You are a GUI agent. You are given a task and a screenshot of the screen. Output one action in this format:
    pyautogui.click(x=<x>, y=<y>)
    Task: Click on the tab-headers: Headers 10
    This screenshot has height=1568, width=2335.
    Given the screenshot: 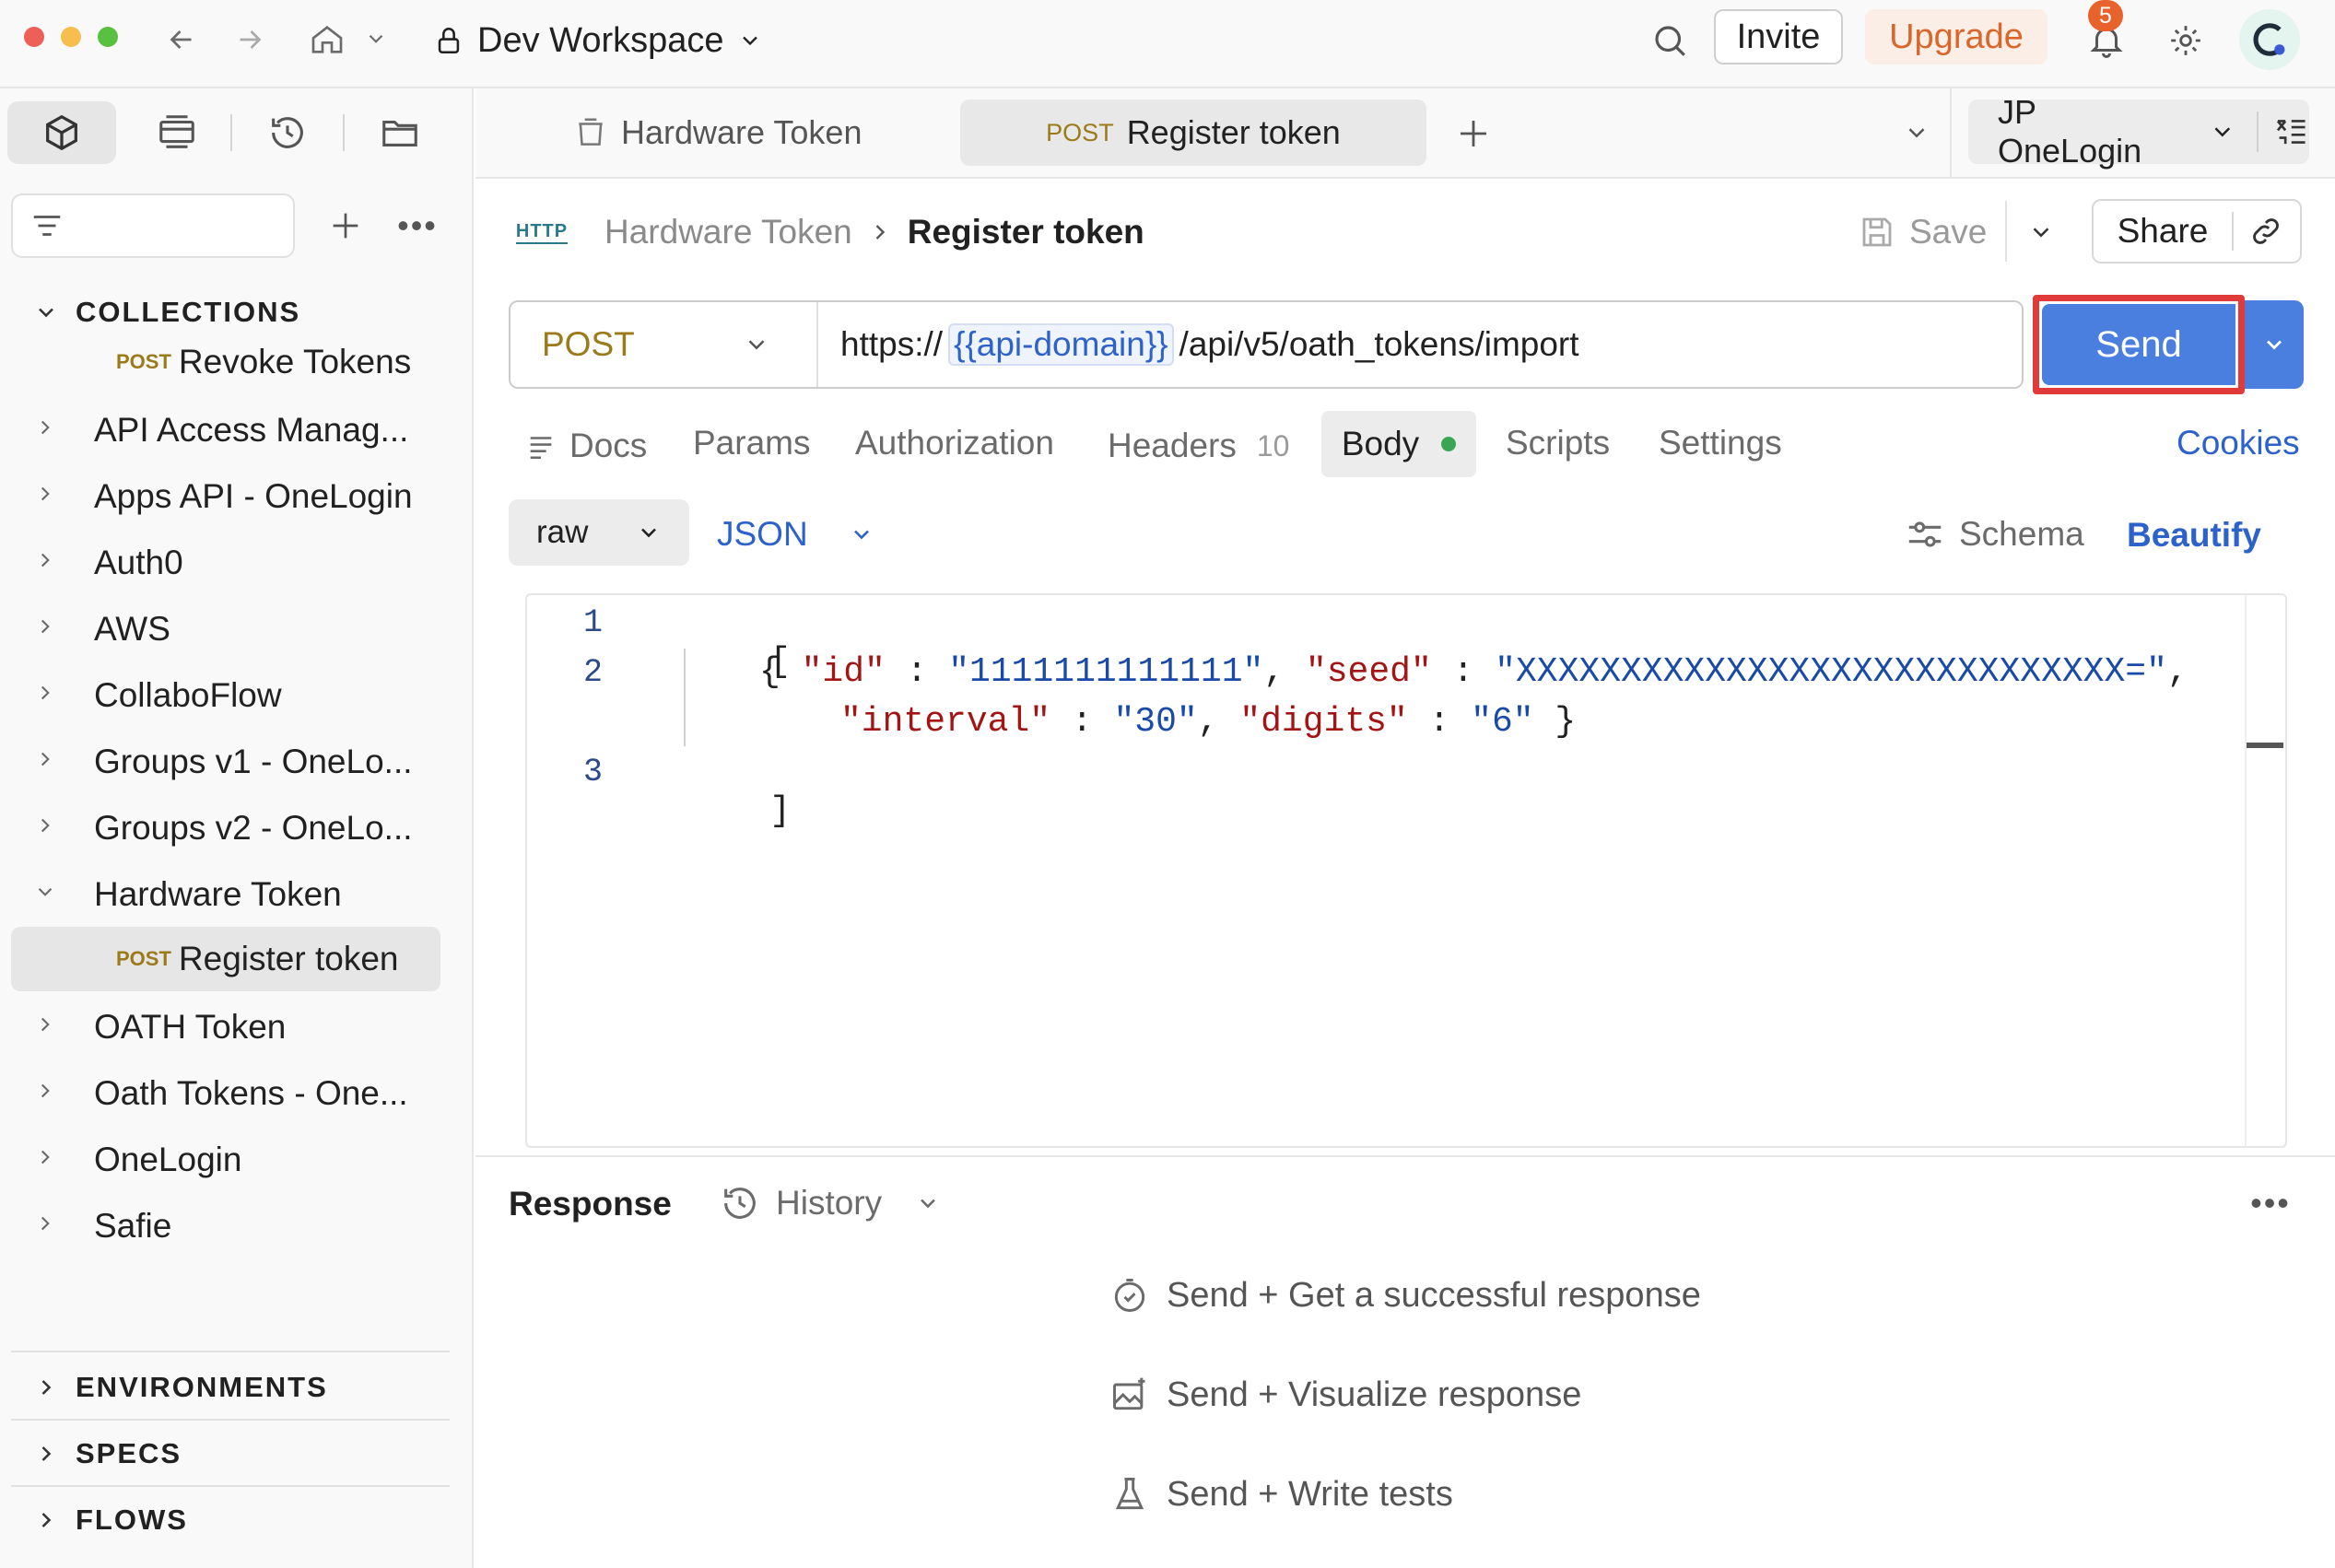 What is the action you would take?
    pyautogui.click(x=1198, y=446)
    